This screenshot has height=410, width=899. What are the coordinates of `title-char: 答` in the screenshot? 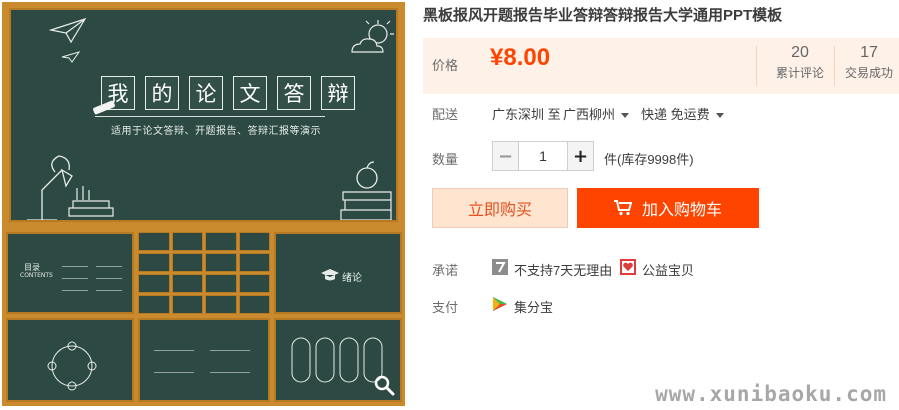 It's located at (294, 93).